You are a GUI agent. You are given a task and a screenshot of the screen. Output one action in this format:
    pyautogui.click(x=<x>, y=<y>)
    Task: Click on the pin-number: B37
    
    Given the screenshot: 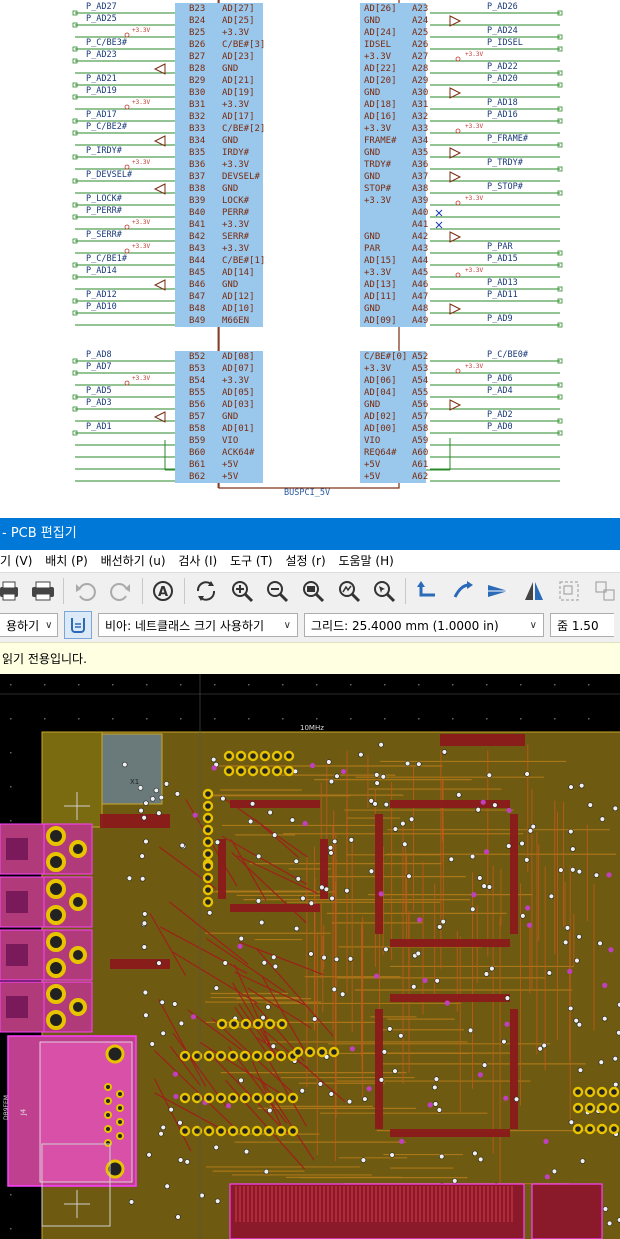 What is the action you would take?
    pyautogui.click(x=197, y=177)
    